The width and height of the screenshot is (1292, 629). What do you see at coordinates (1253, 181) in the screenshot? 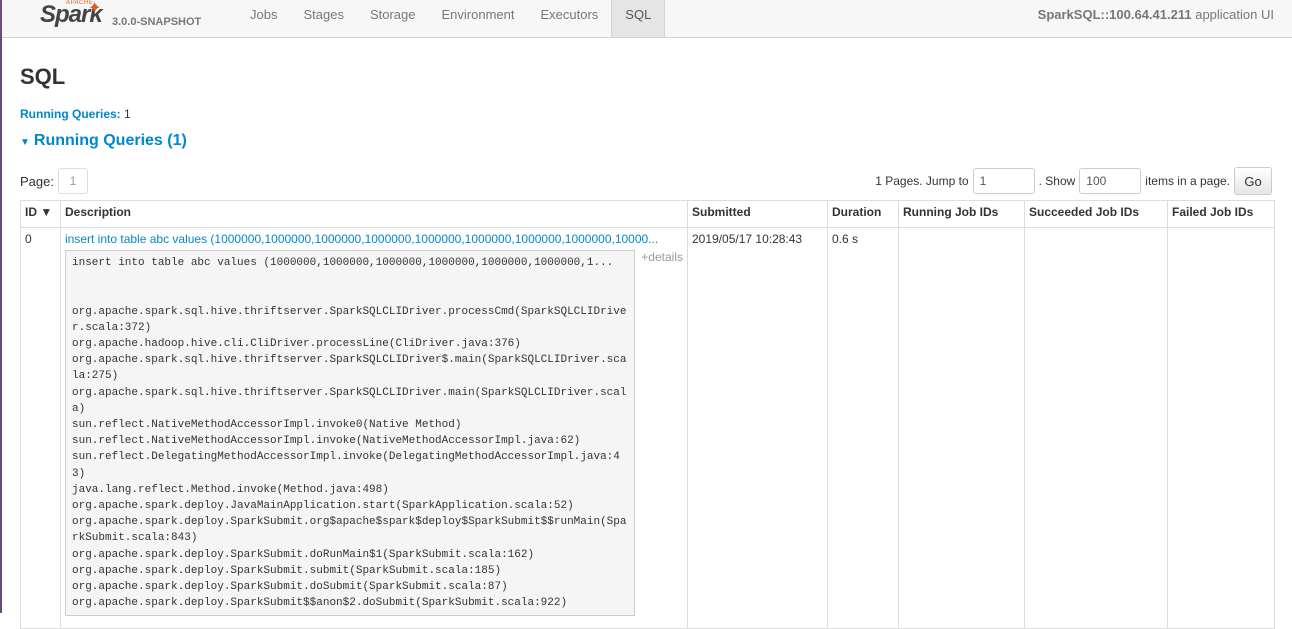
I see `go-button: Go` at bounding box center [1253, 181].